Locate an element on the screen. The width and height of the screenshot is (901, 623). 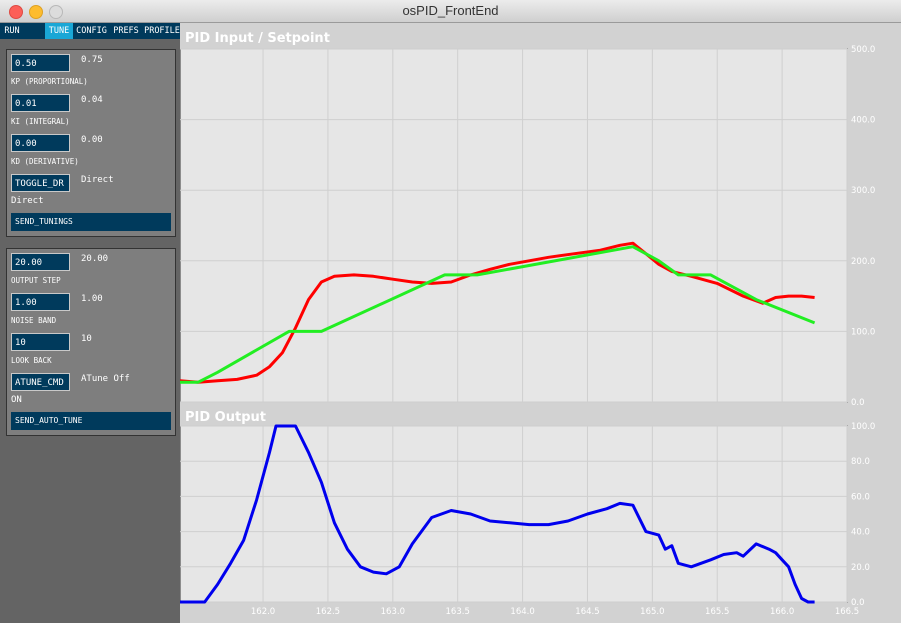
atune-current: ATune Off is located at coordinates (105, 379).